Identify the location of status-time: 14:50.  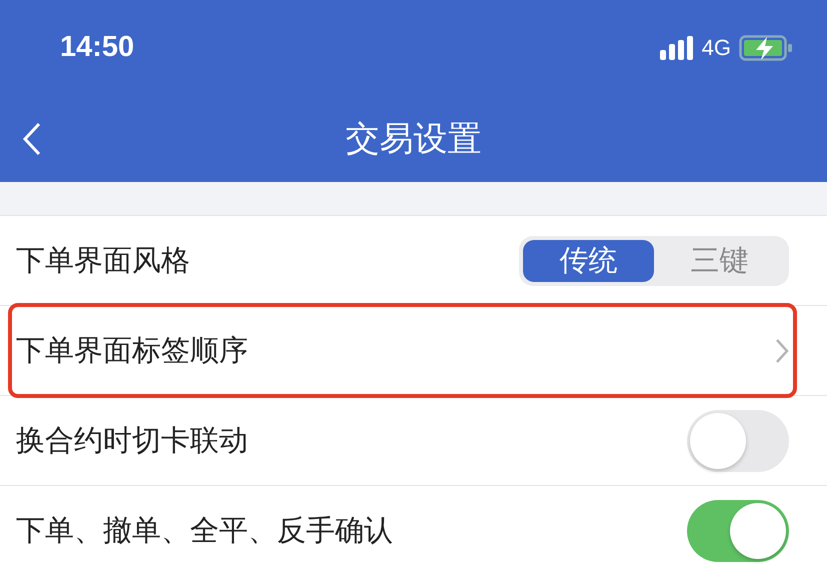
(97, 47).